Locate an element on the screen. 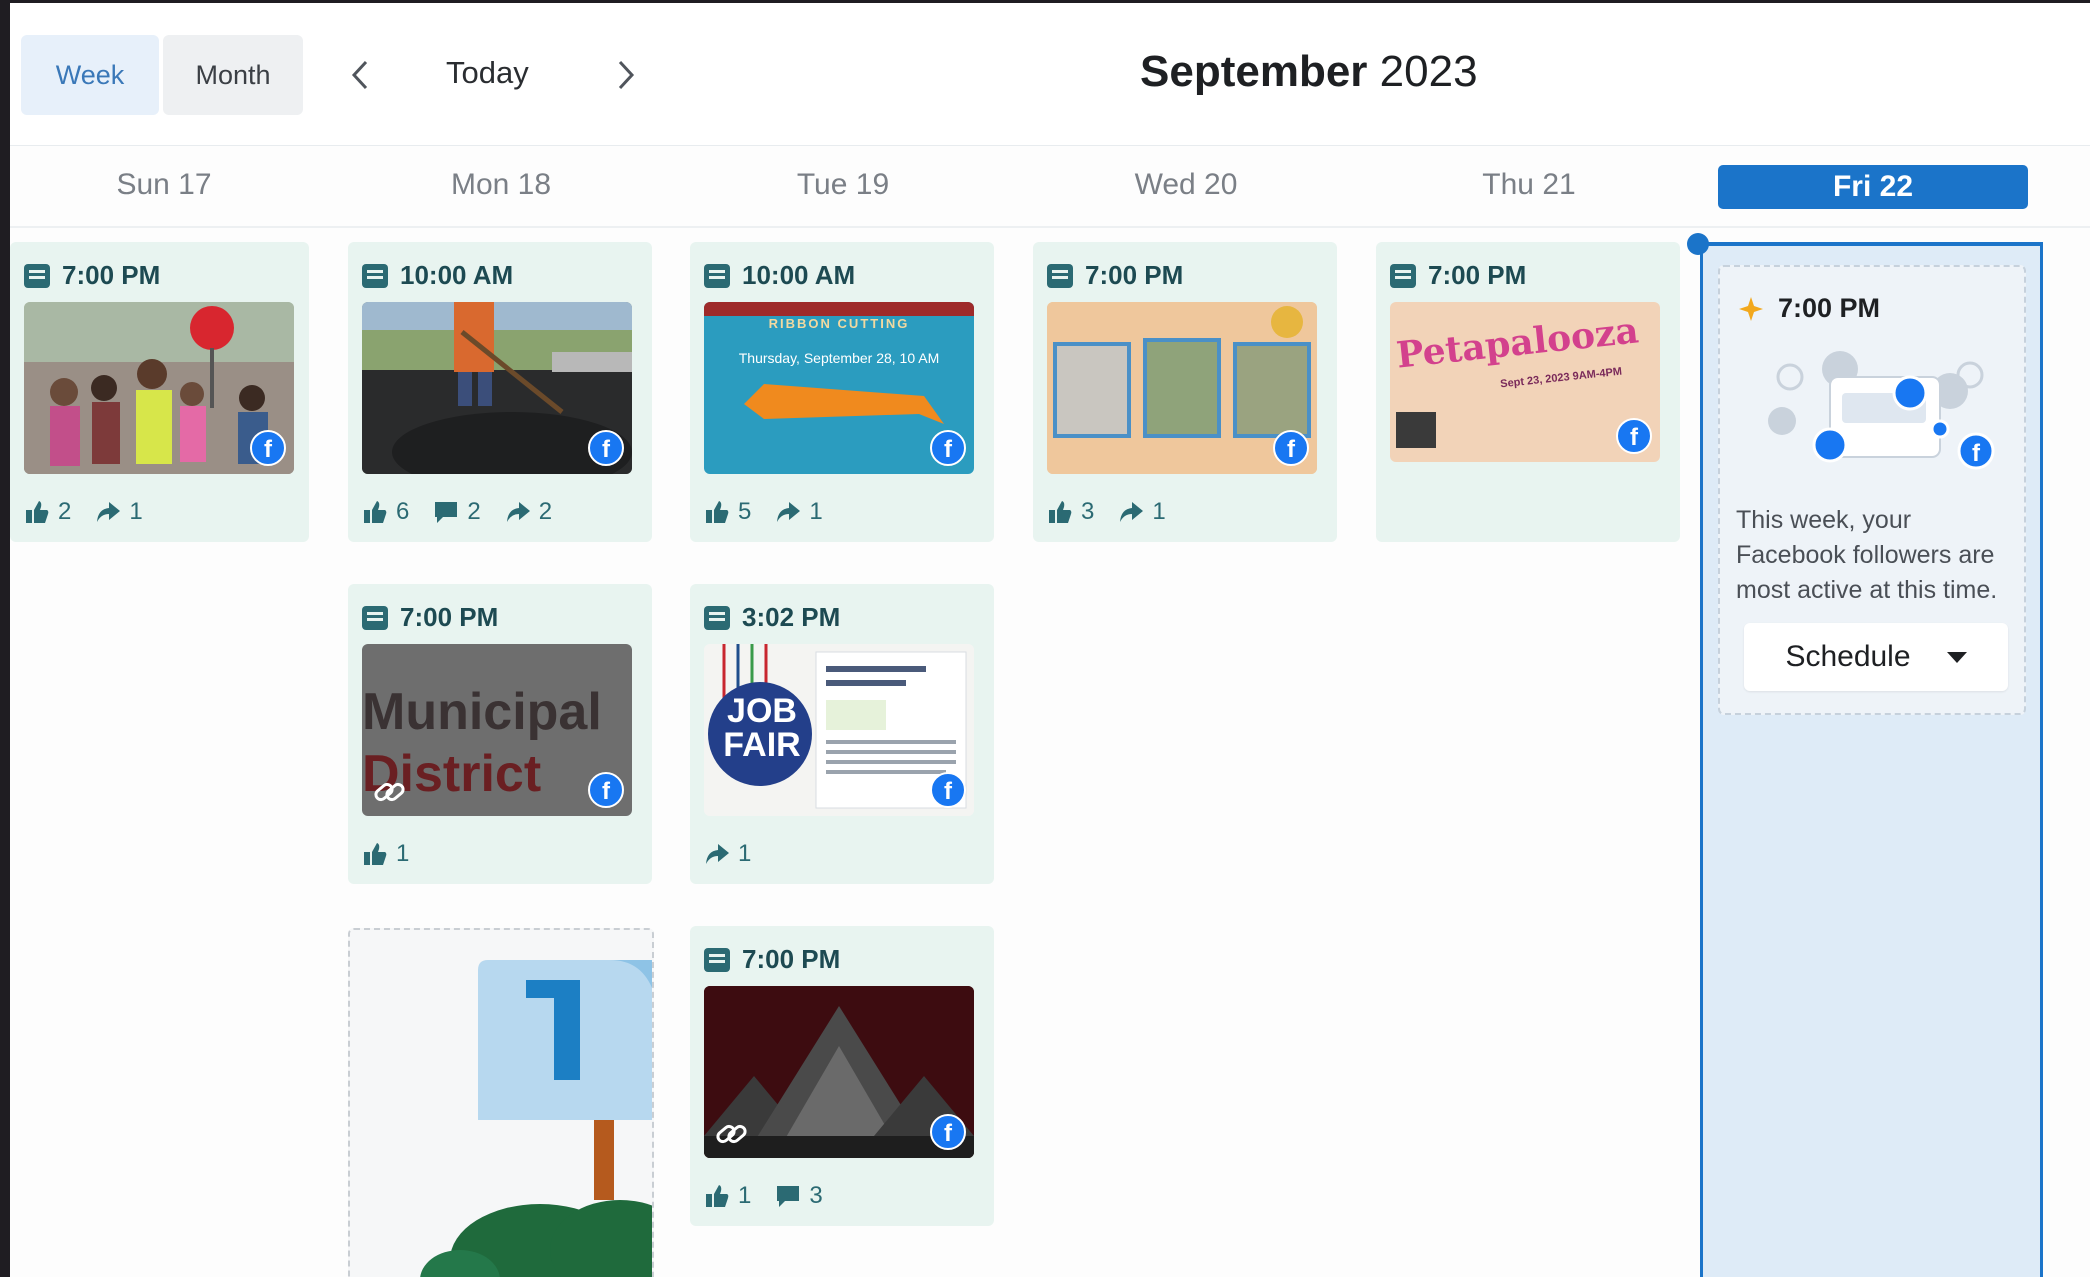 The width and height of the screenshot is (2090, 1277). title-year: 2023 is located at coordinates (1428, 71).